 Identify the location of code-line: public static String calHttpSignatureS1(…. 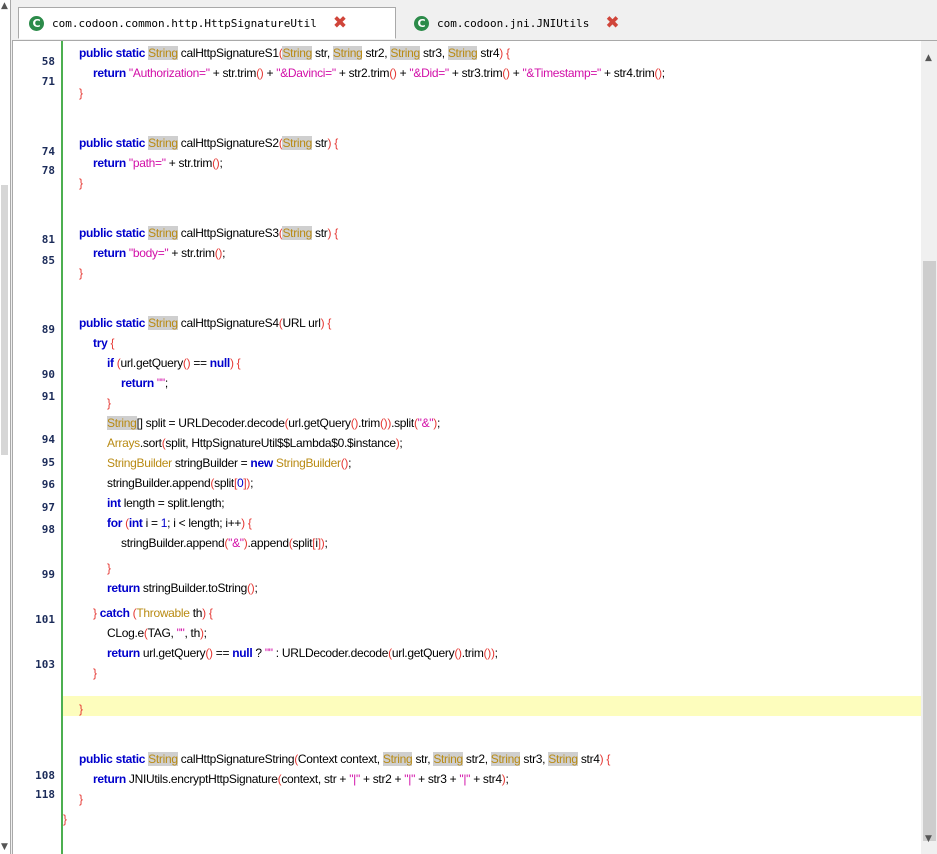
(294, 53).